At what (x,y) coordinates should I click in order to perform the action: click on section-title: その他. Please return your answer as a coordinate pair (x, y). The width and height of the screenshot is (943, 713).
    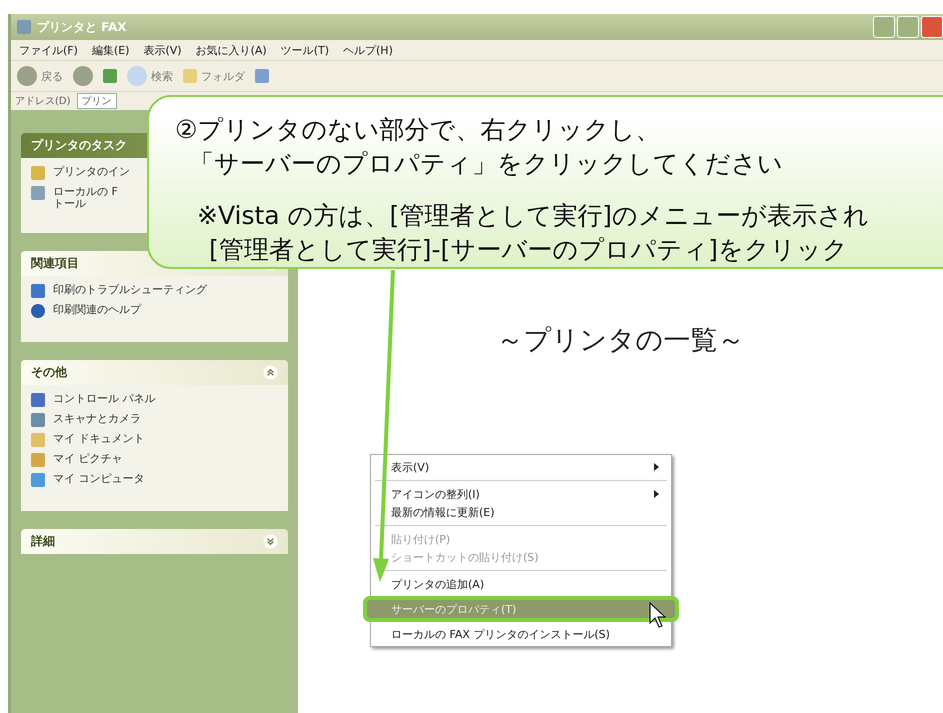
    Looking at the image, I should click on (49, 373).